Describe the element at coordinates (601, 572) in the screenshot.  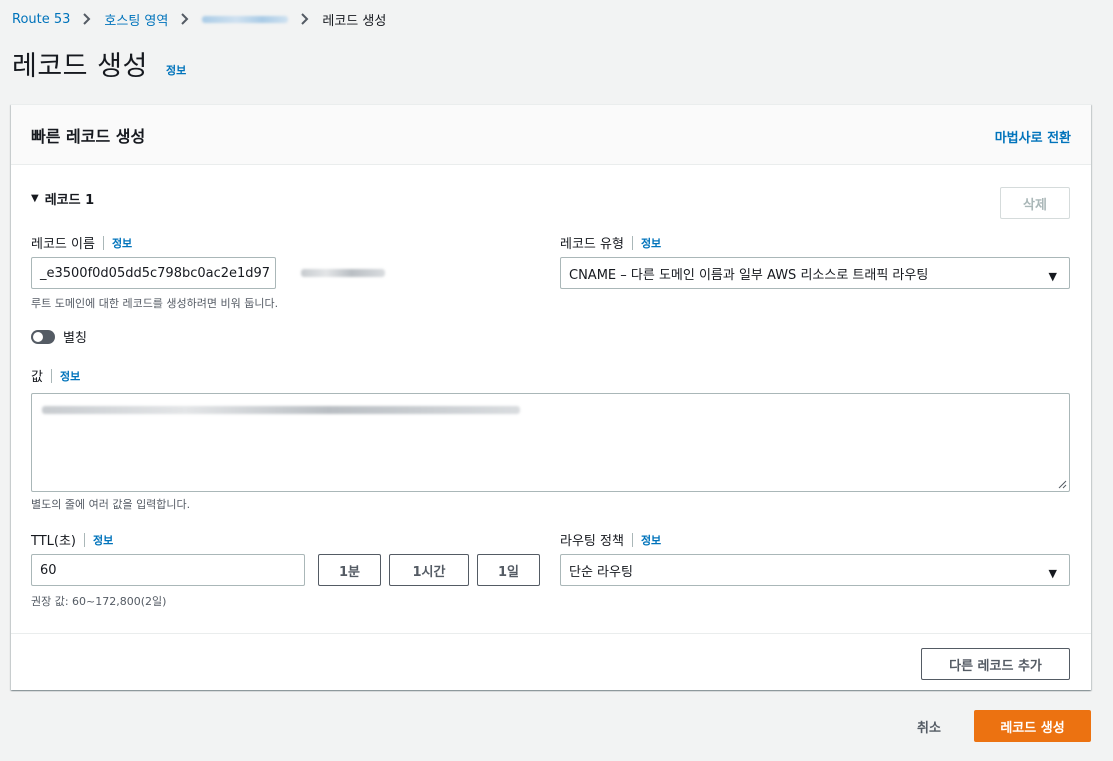
I see `routing-policy-selected: 단순 라우팅` at that location.